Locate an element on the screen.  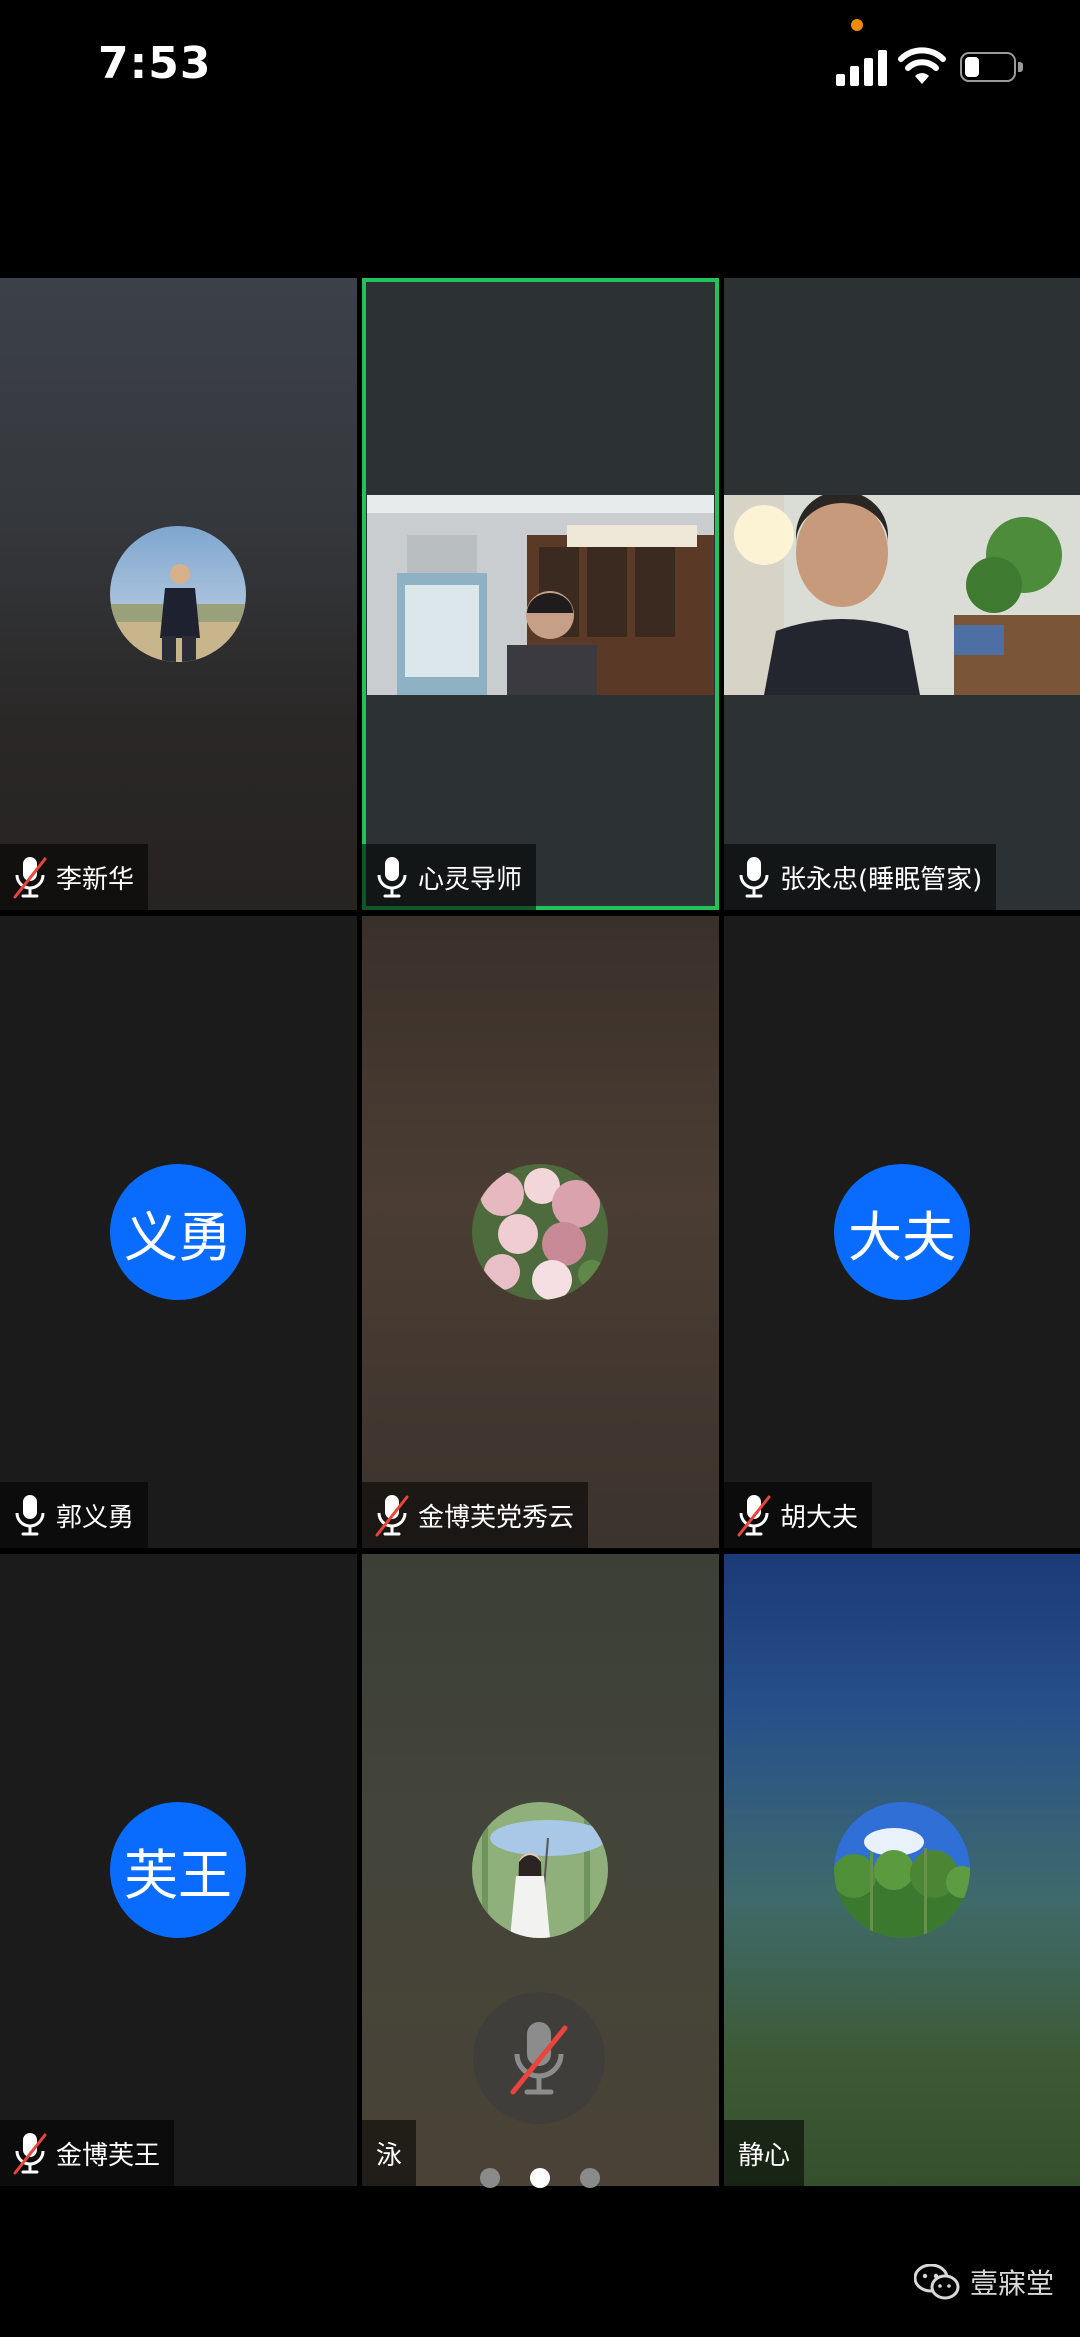
battery-icon is located at coordinates (993, 68).